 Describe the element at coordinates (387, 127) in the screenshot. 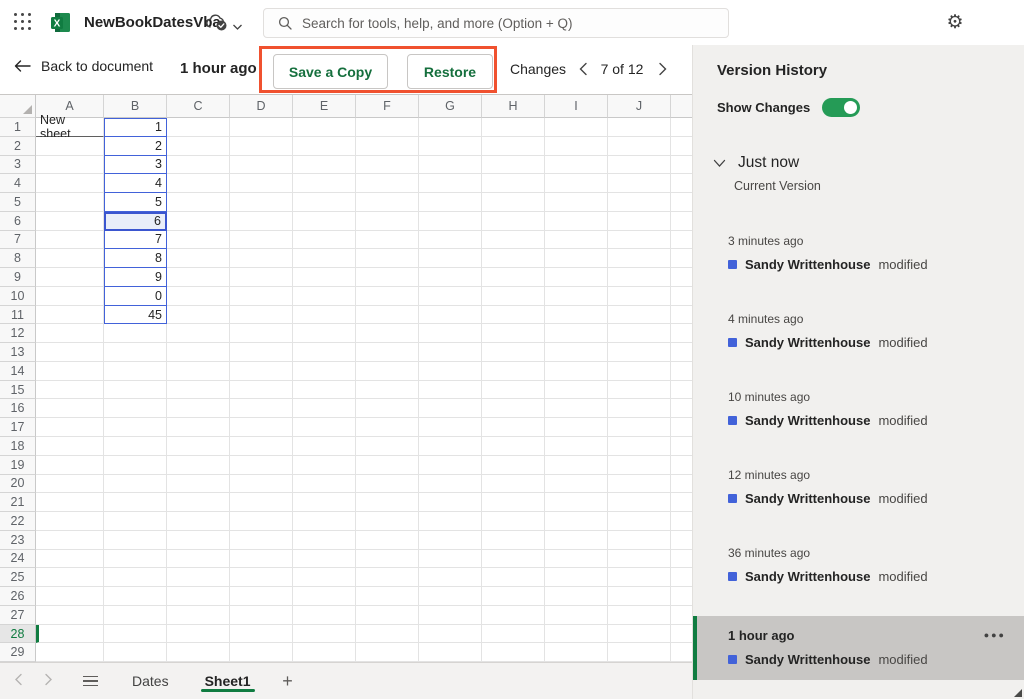

I see `cell-F1` at that location.